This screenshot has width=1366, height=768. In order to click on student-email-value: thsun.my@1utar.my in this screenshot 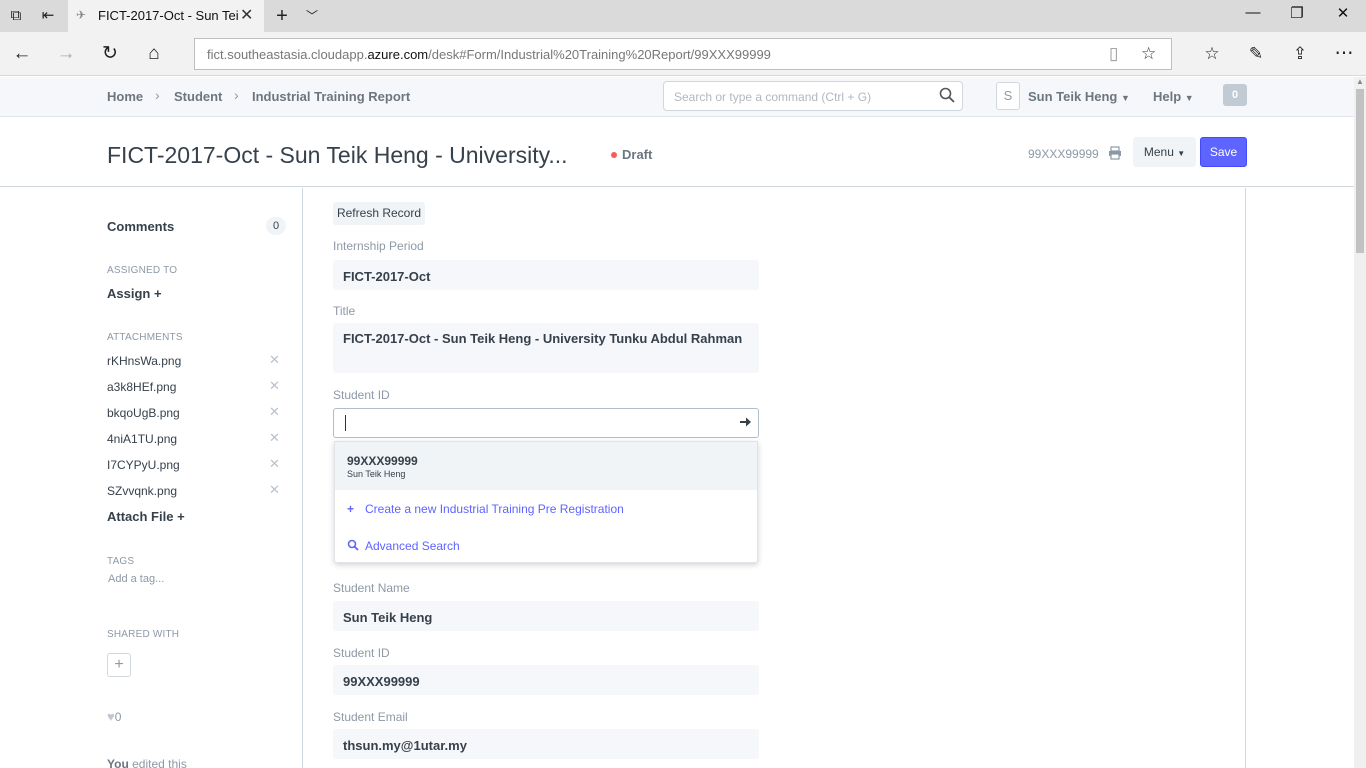, I will do `click(546, 744)`.